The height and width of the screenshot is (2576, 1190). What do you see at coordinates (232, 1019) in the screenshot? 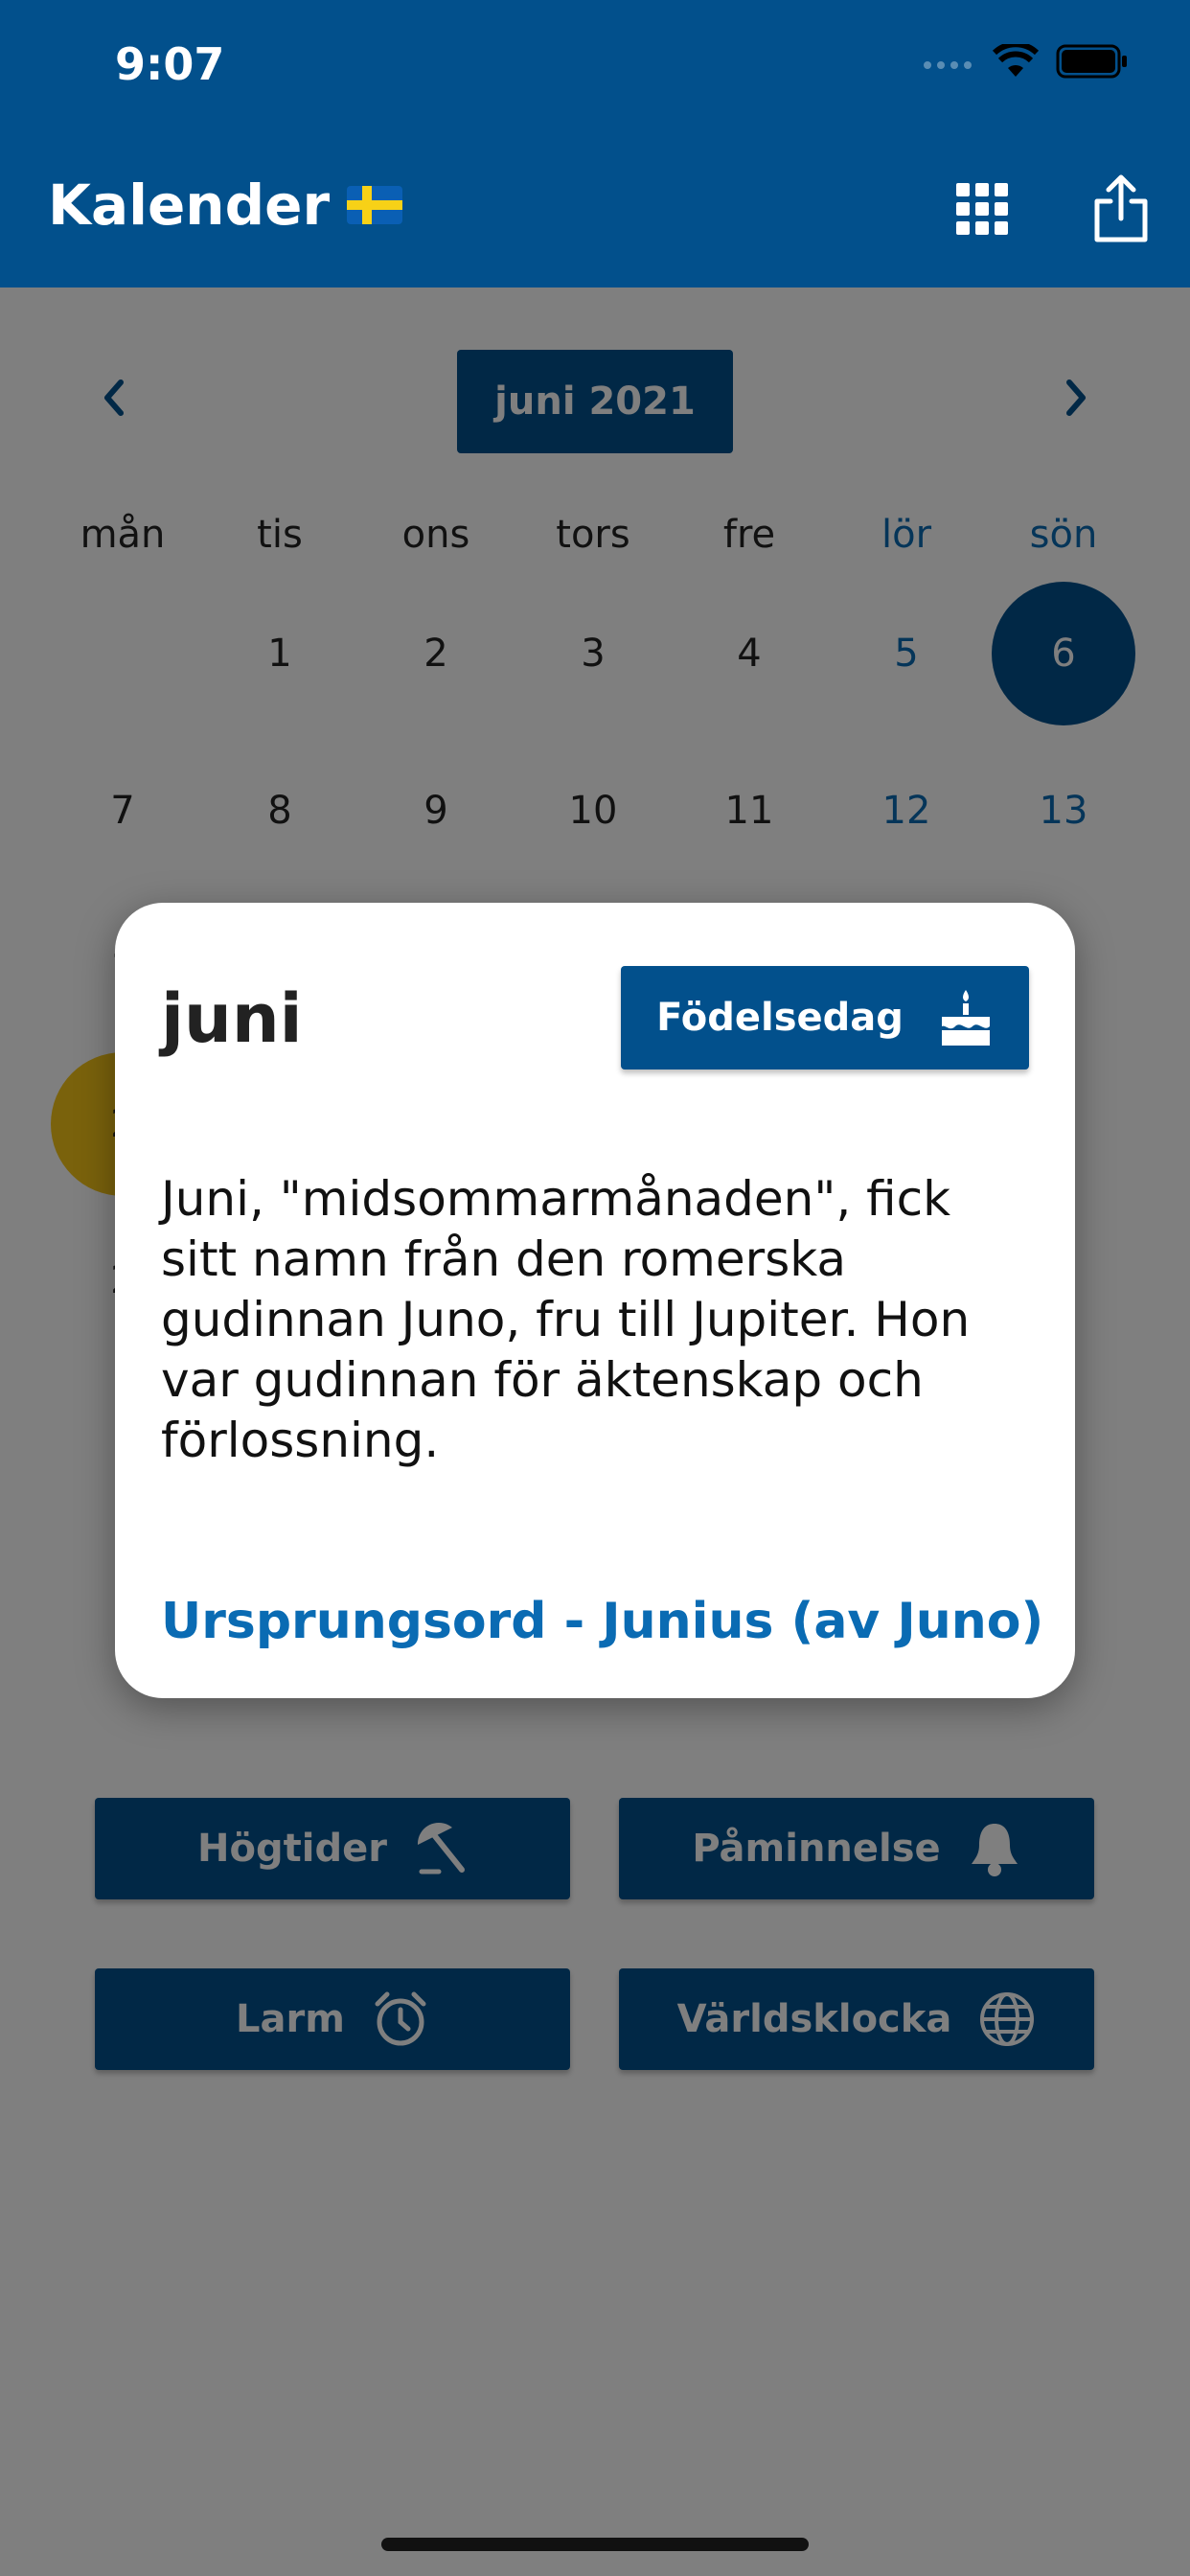
I see `dialog-title: juni` at bounding box center [232, 1019].